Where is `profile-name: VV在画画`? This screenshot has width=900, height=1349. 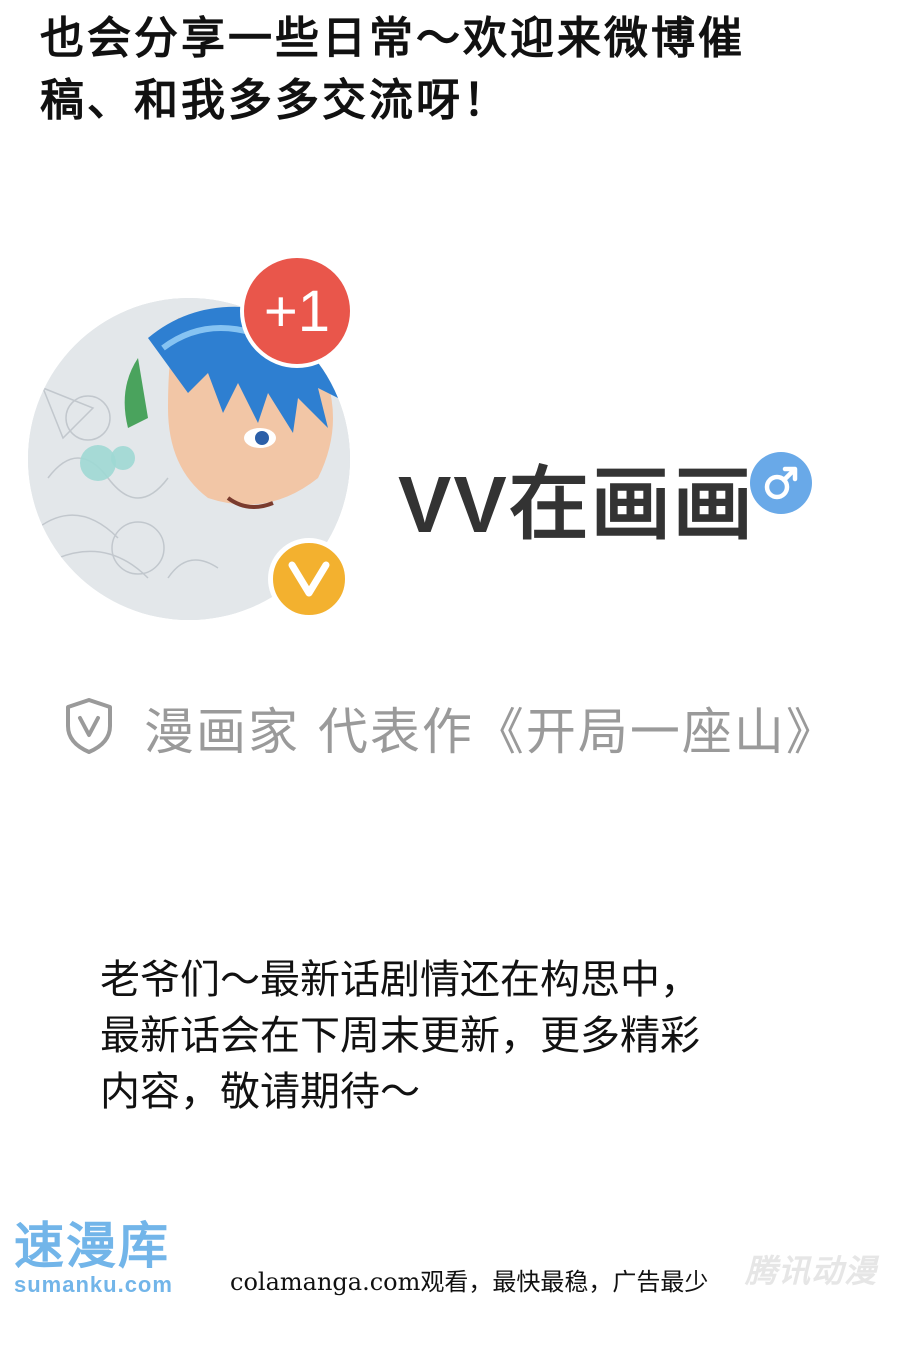 profile-name: VV在画画 is located at coordinates (576, 504).